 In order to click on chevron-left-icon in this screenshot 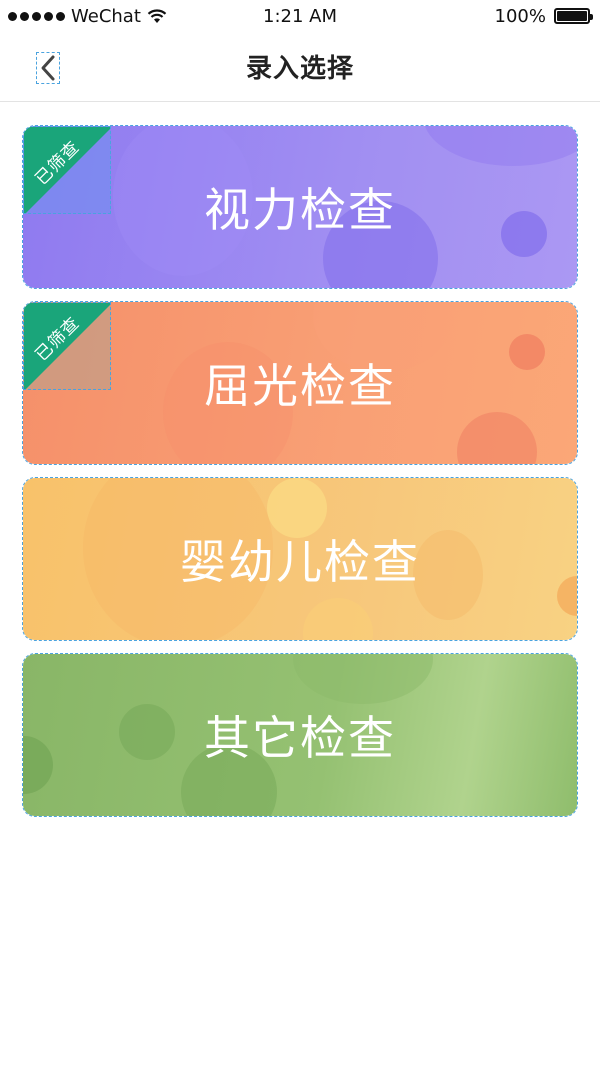, I will do `click(48, 68)`.